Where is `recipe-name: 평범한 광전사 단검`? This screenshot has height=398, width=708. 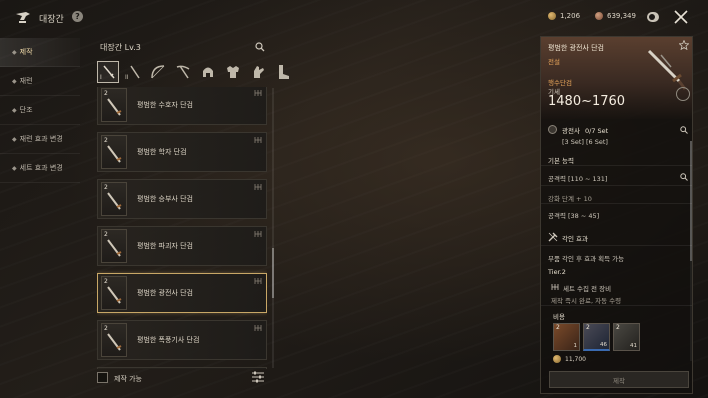 recipe-name: 평범한 광전사 단검 is located at coordinates (165, 293).